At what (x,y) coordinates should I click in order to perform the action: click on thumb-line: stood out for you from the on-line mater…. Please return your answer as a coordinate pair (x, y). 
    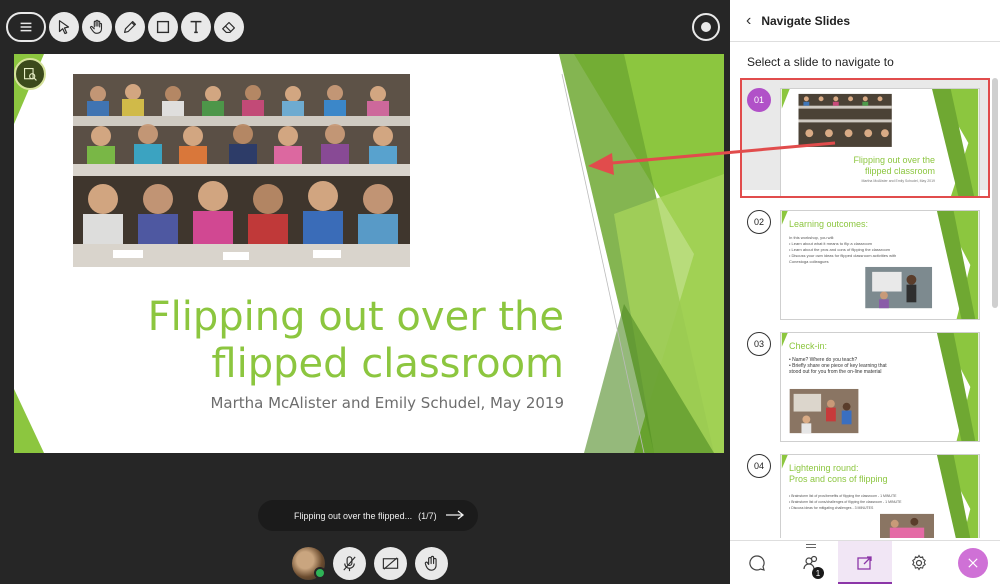
    Looking at the image, I should click on (835, 372).